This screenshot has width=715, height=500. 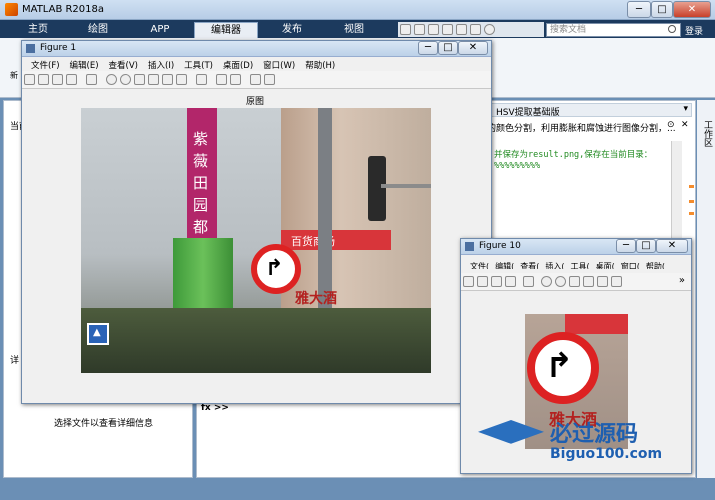 I want to click on app-title: MATLAB R2018a, so click(x=63, y=9).